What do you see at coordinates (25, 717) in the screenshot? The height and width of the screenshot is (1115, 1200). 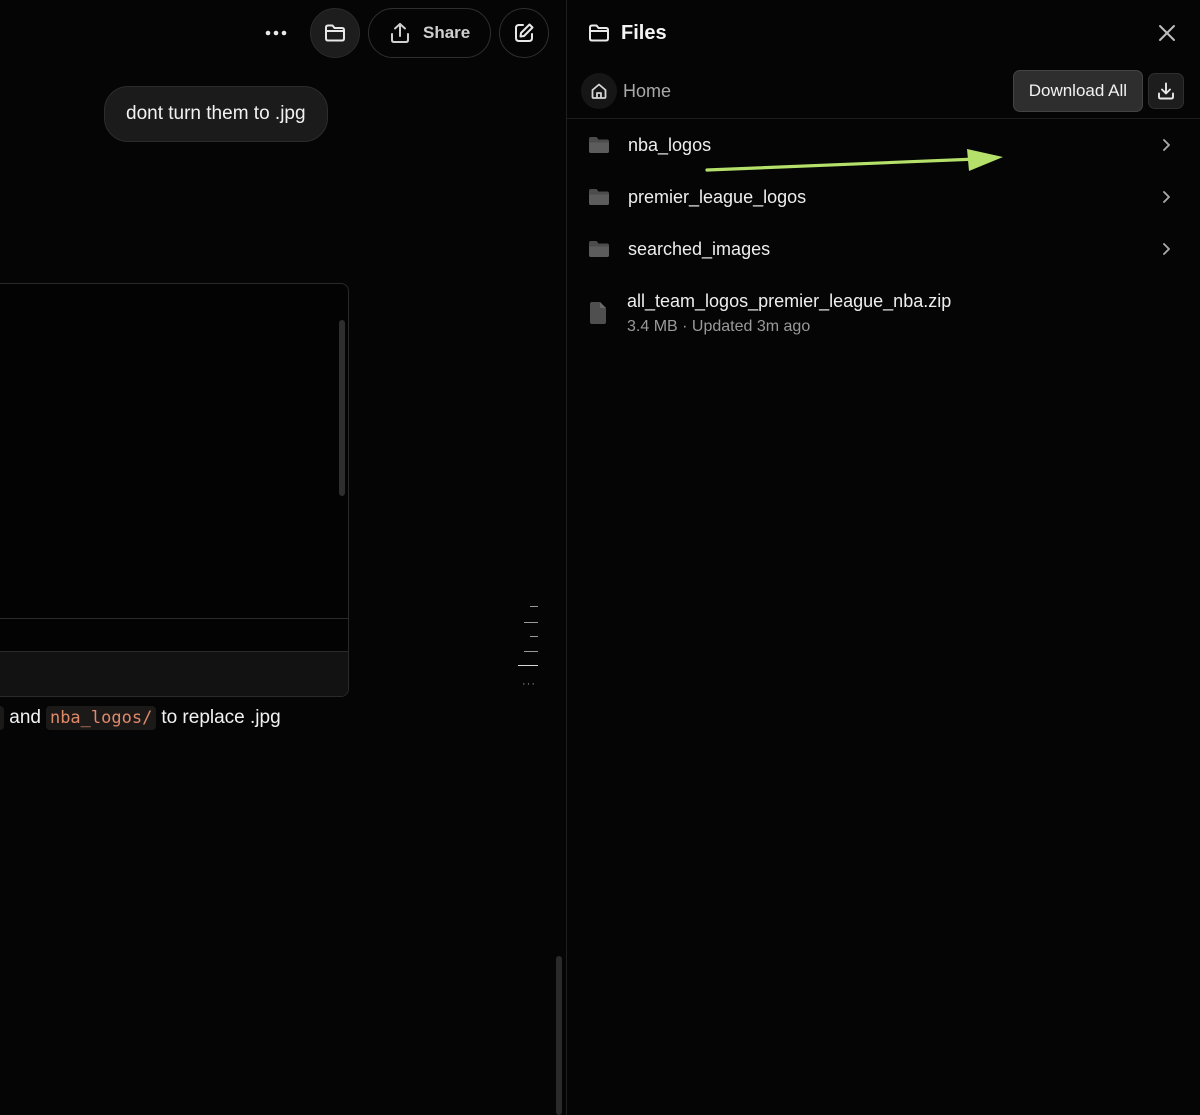 I see `reply-text-segment: and` at bounding box center [25, 717].